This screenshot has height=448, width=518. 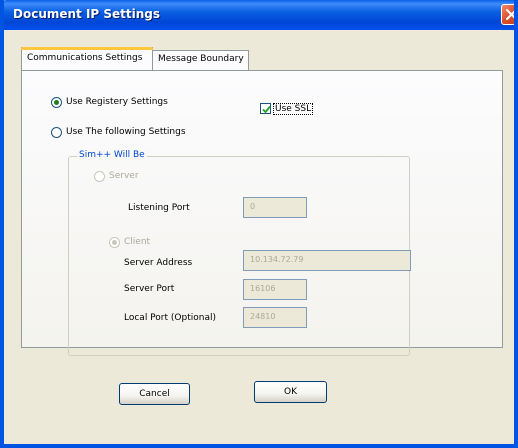 I want to click on tab-message-boundary: Message Boundary, so click(x=200, y=60).